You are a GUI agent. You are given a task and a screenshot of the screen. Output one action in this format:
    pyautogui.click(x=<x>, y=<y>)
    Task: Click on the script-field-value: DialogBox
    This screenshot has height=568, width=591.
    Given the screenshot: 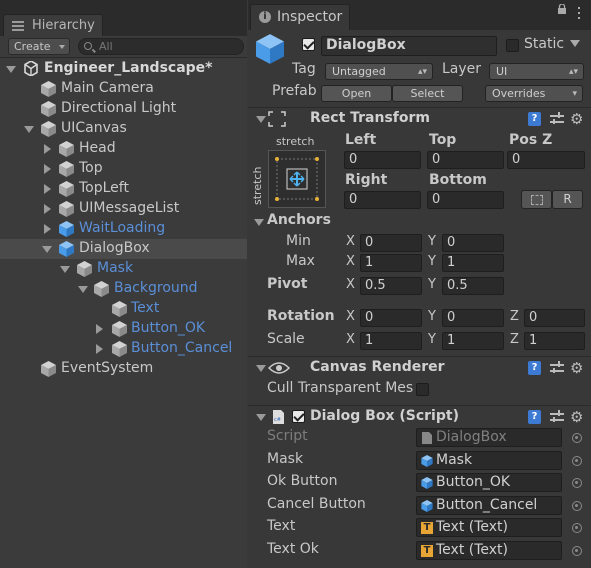 What is the action you would take?
    pyautogui.click(x=471, y=437)
    